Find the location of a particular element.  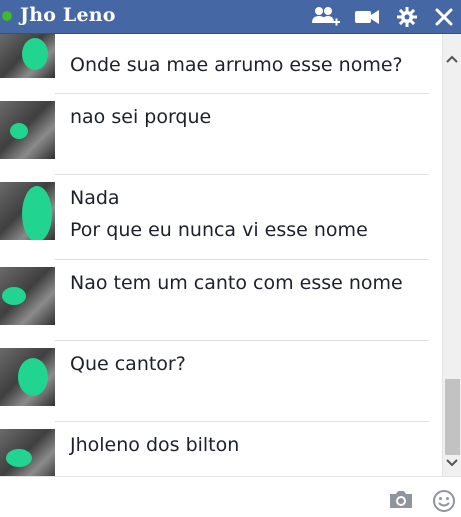

chat-titlebar: Jho Leno is located at coordinates (230, 17).